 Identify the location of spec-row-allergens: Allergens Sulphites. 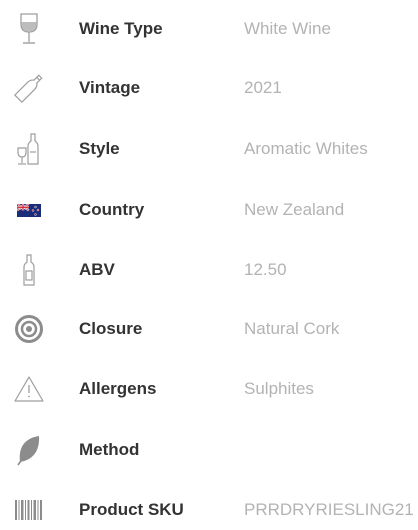
(209, 389).